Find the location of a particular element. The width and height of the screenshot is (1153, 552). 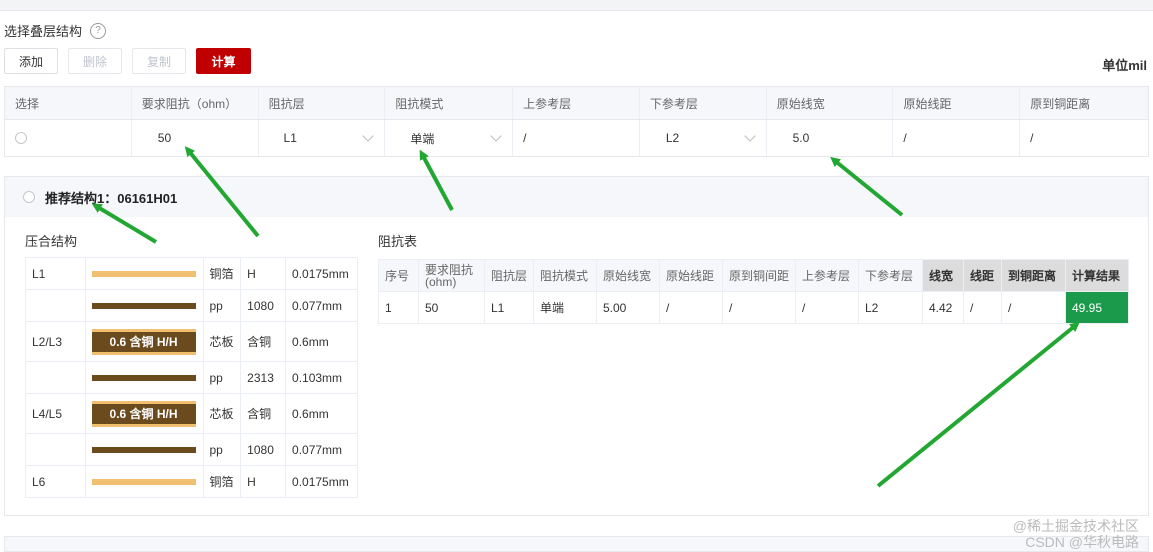

params-header-mode: 阻抗模式 is located at coordinates (449, 103).